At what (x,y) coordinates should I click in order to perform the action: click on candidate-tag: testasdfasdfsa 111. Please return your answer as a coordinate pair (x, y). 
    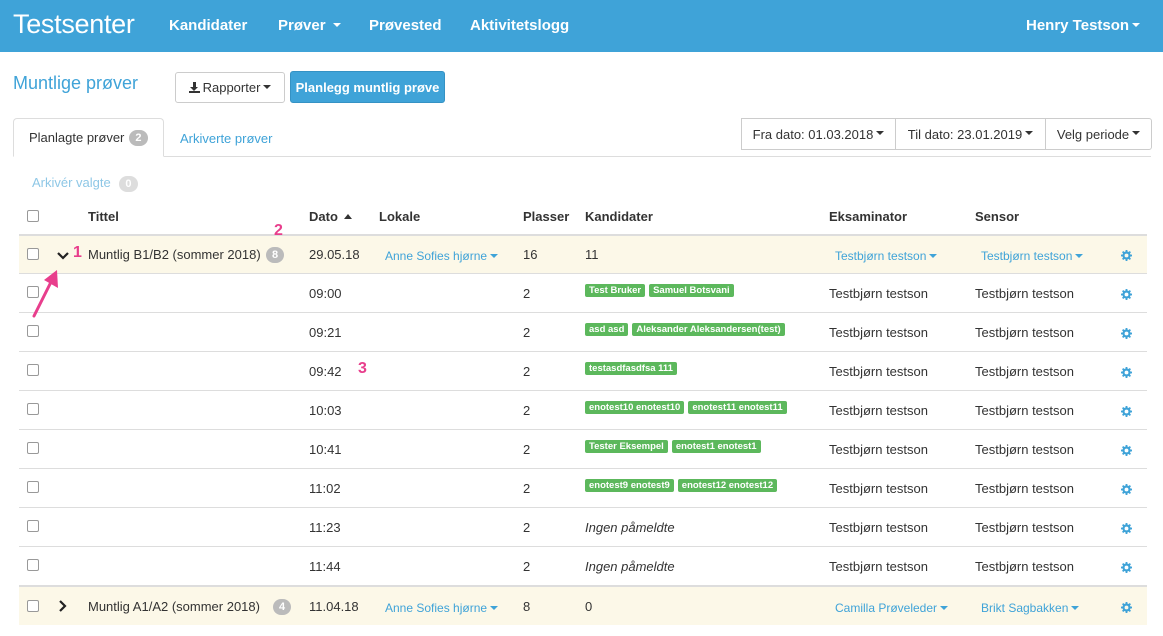
    Looking at the image, I should click on (631, 368).